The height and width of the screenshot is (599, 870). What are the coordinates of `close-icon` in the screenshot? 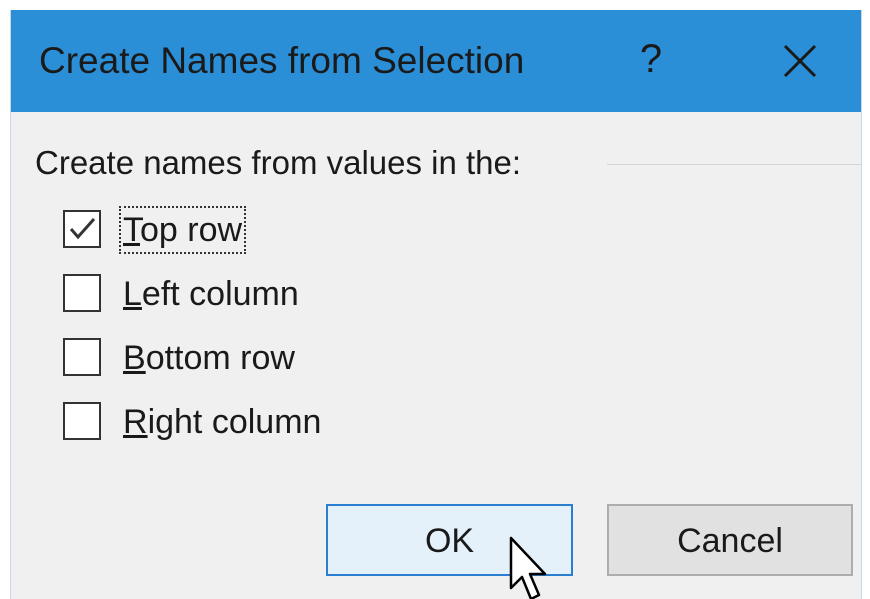 It's located at (800, 61).